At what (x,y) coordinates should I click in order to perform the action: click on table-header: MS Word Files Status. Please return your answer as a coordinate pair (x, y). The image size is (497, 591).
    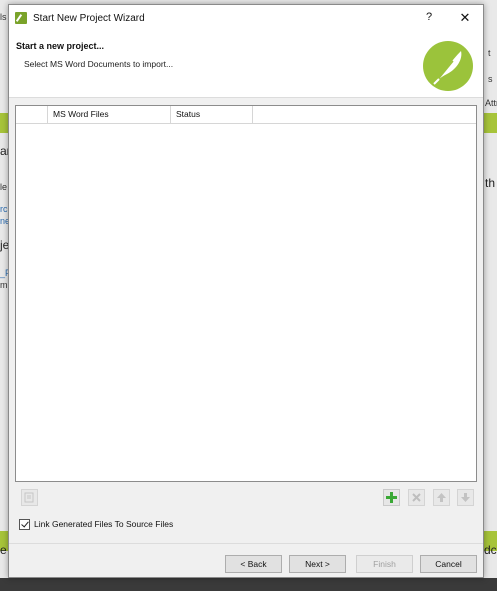
    Looking at the image, I should click on (246, 115).